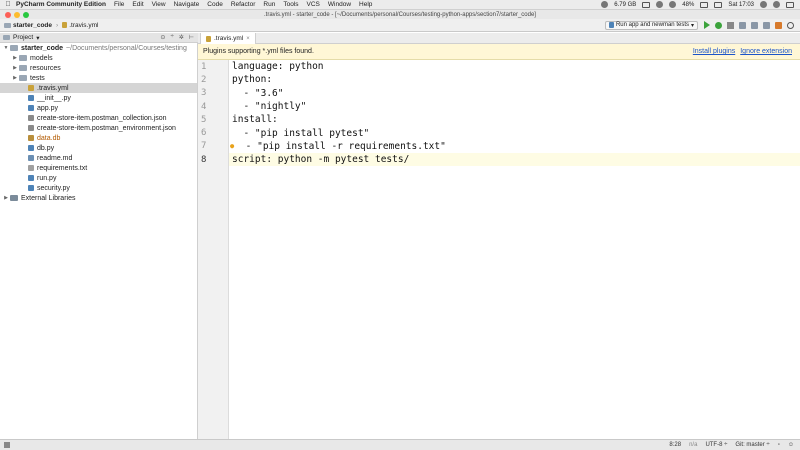 This screenshot has height=450, width=800. I want to click on vcs-update-icon, so click(742, 25).